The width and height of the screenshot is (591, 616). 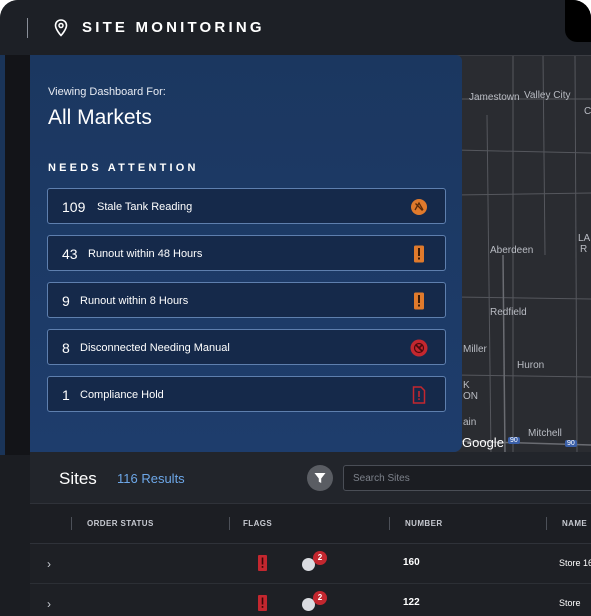 What do you see at coordinates (531, 365) in the screenshot?
I see `map-label: Huron` at bounding box center [531, 365].